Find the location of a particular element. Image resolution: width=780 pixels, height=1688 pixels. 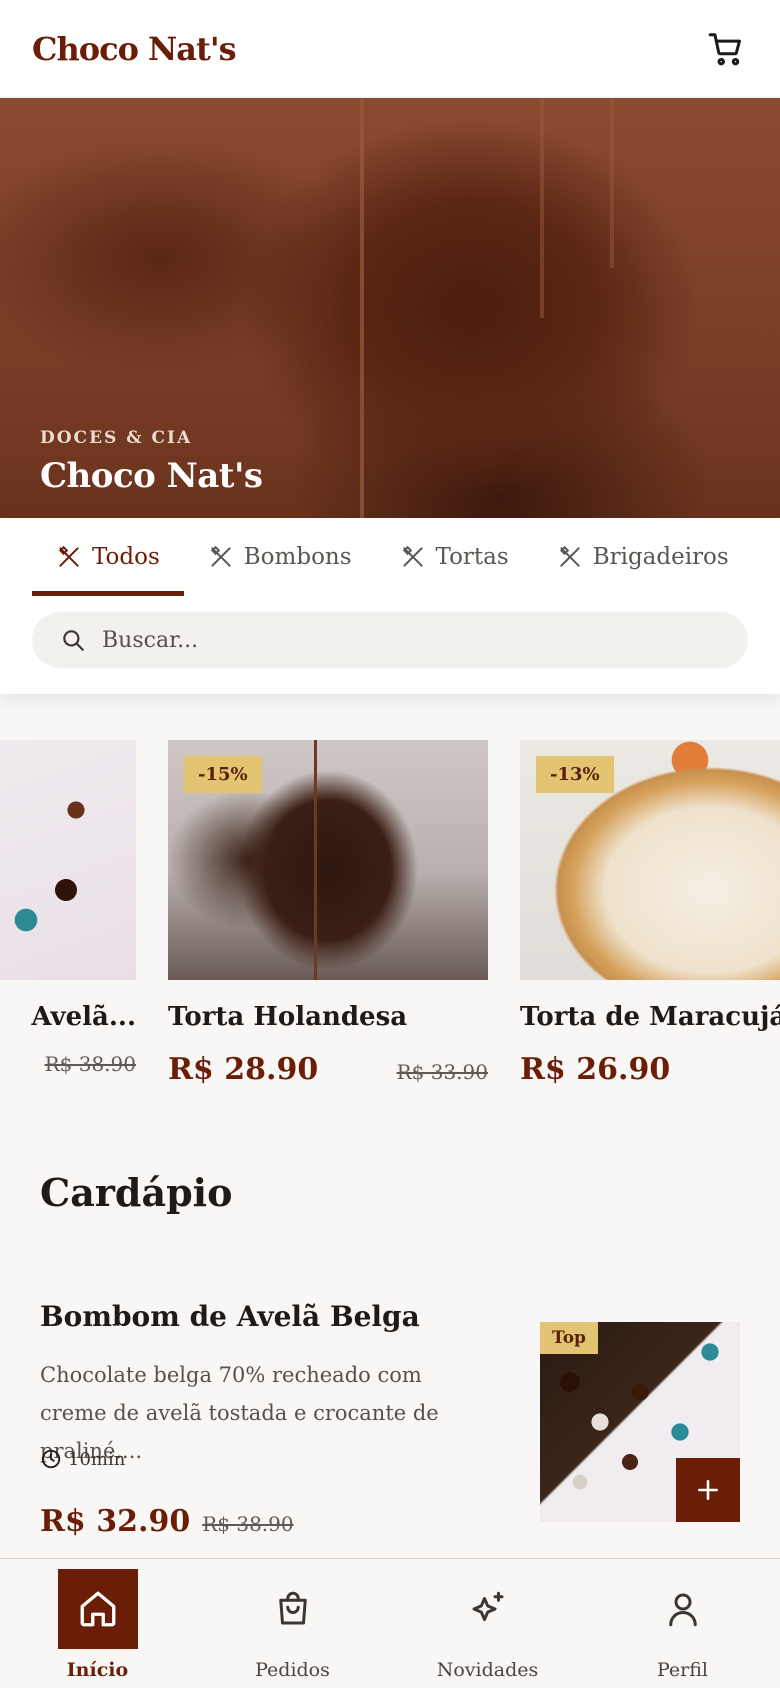

current-price: R$ 32.90 is located at coordinates (115, 1521).